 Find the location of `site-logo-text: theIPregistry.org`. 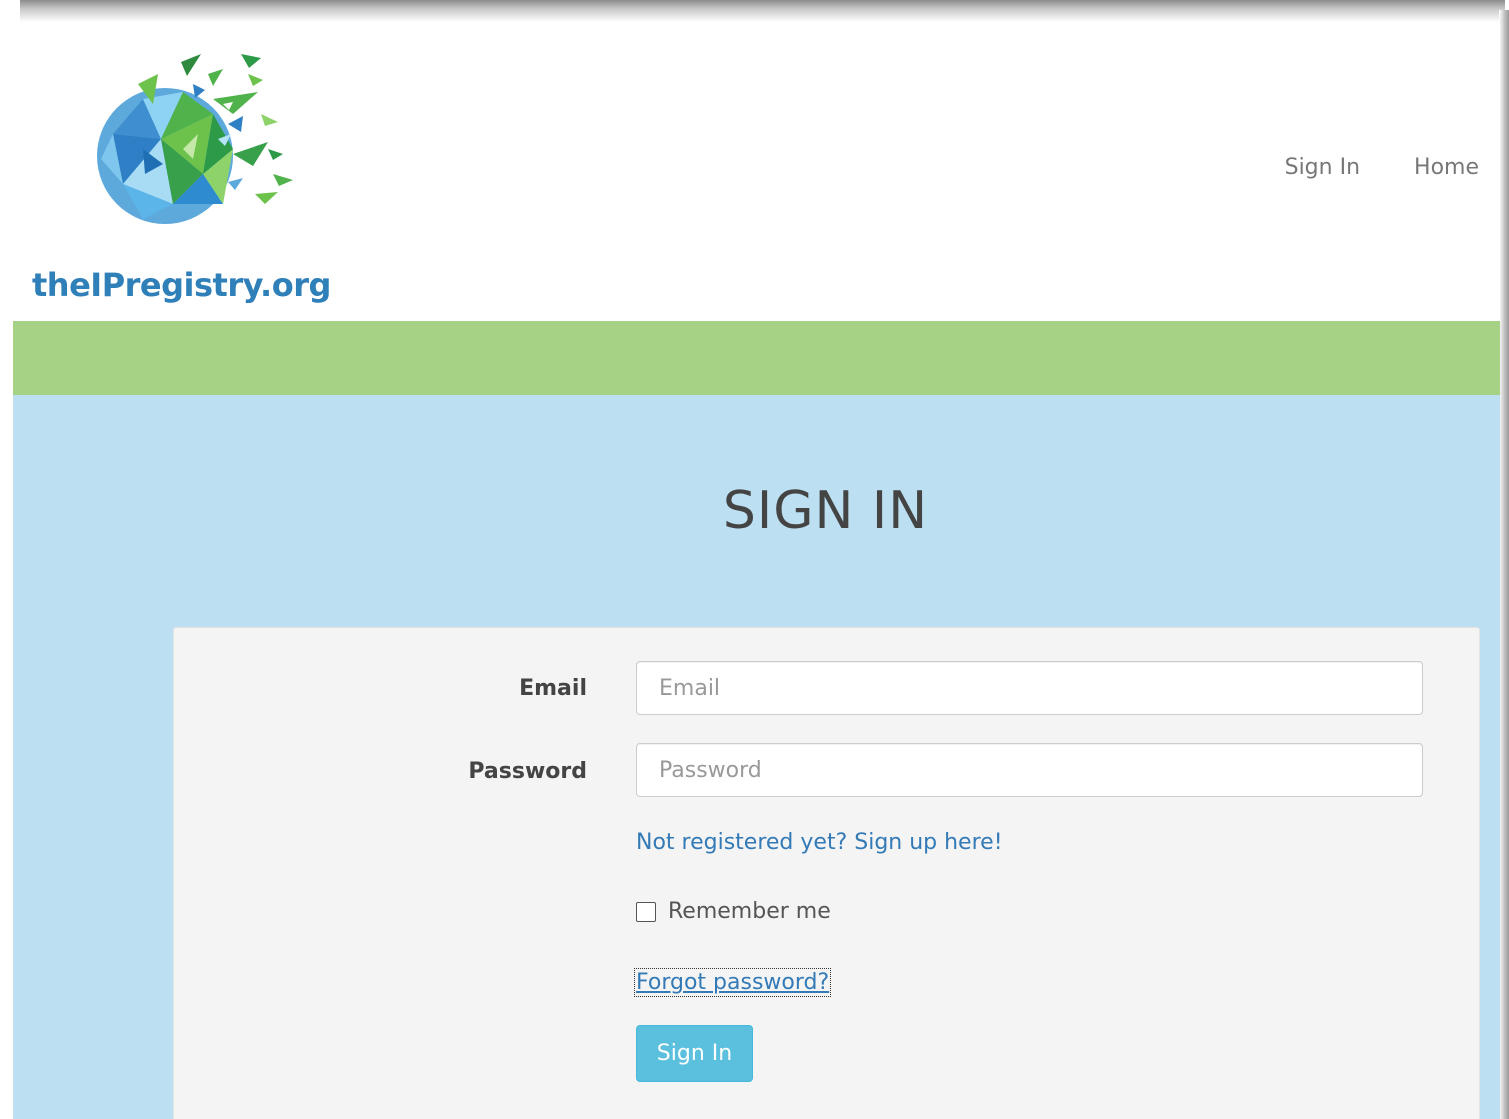

site-logo-text: theIPregistry.org is located at coordinates (181, 285).